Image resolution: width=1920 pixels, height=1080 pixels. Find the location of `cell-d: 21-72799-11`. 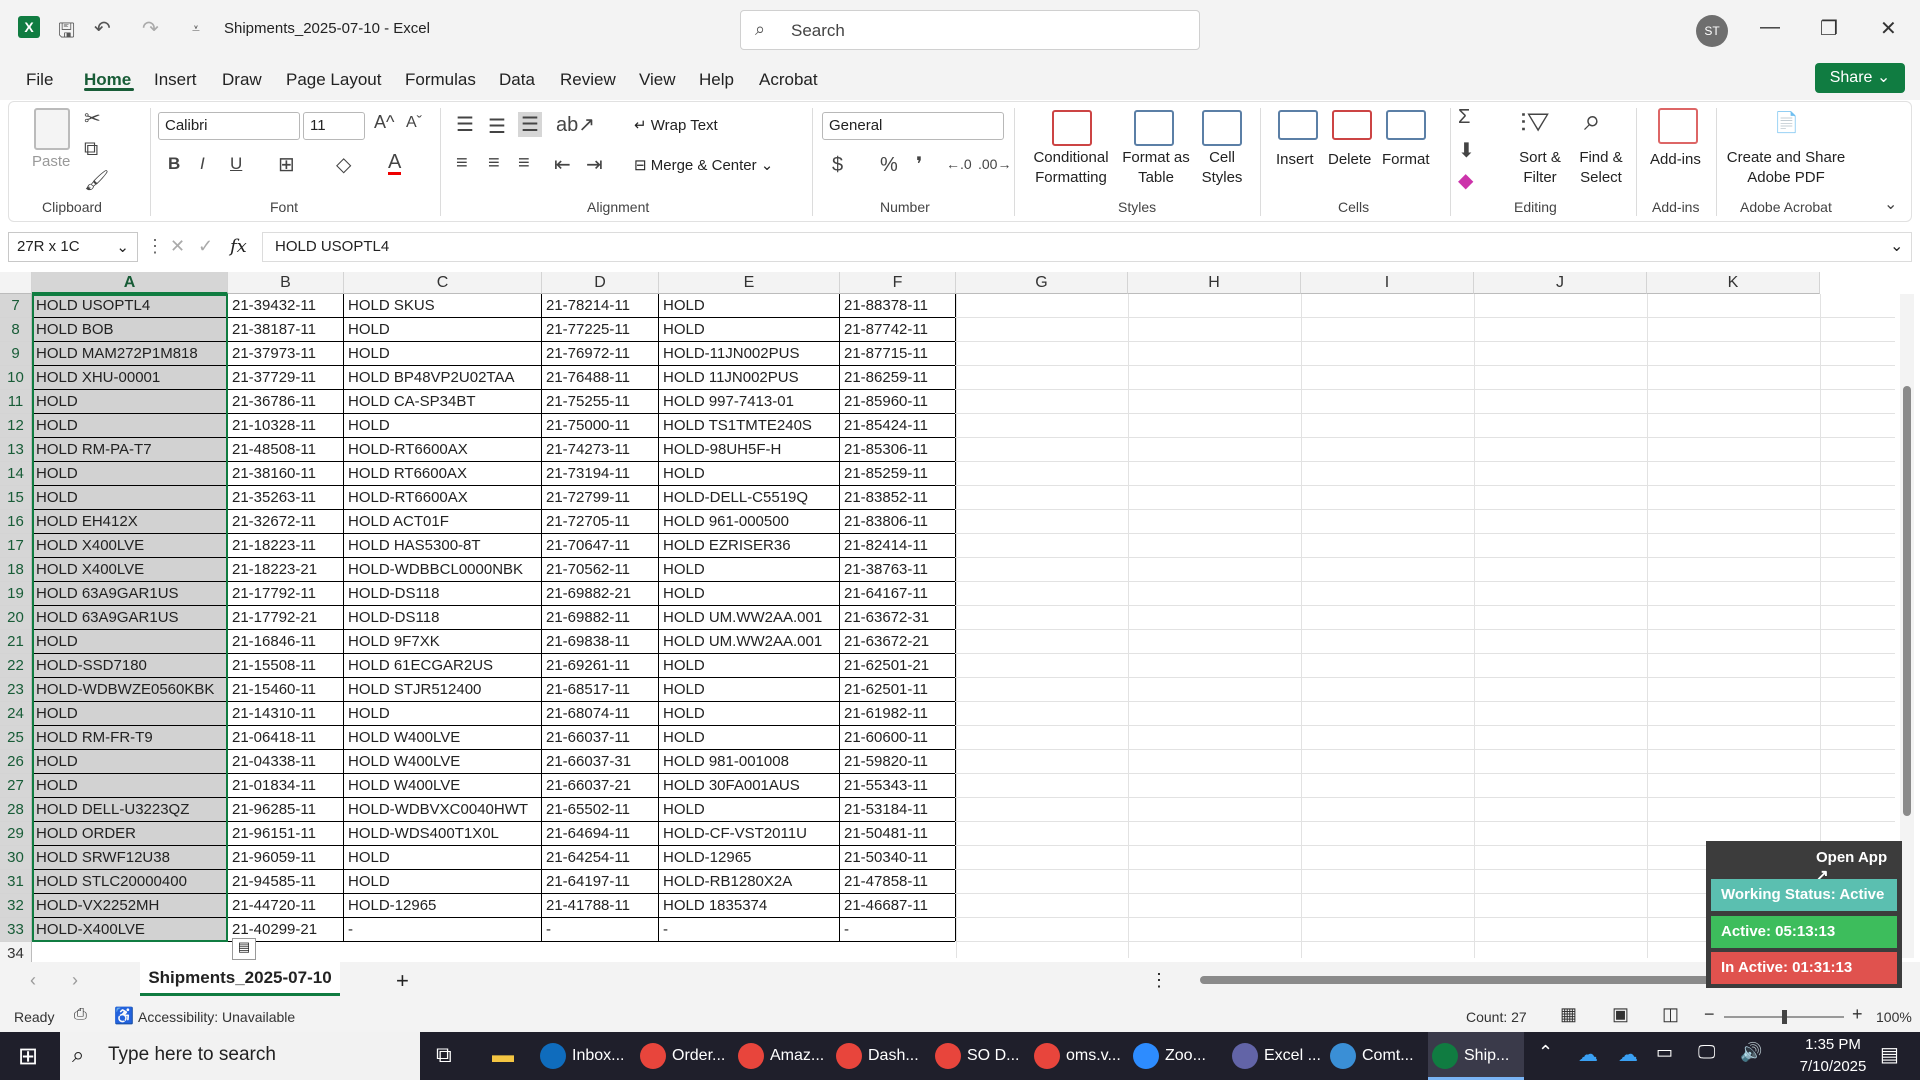

cell-d: 21-72799-11 is located at coordinates (600, 498).